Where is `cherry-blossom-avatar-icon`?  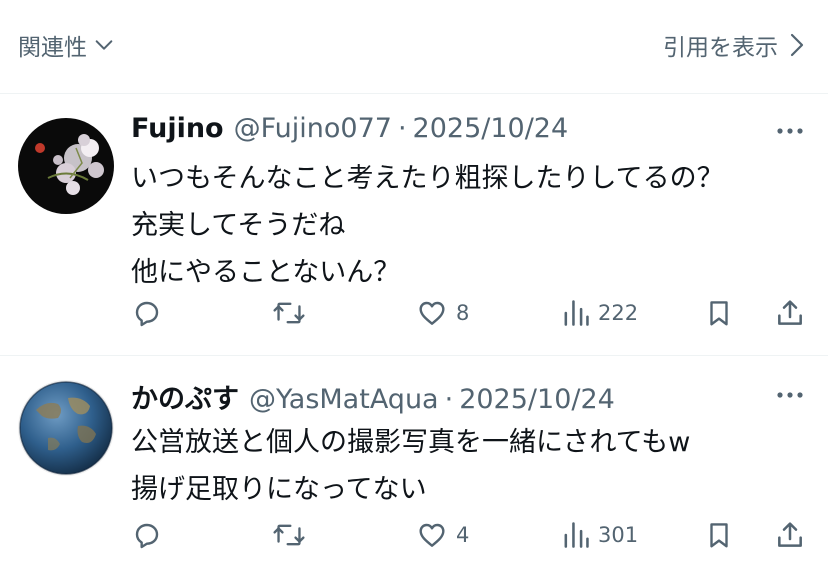
cherry-blossom-avatar-icon is located at coordinates (66, 166).